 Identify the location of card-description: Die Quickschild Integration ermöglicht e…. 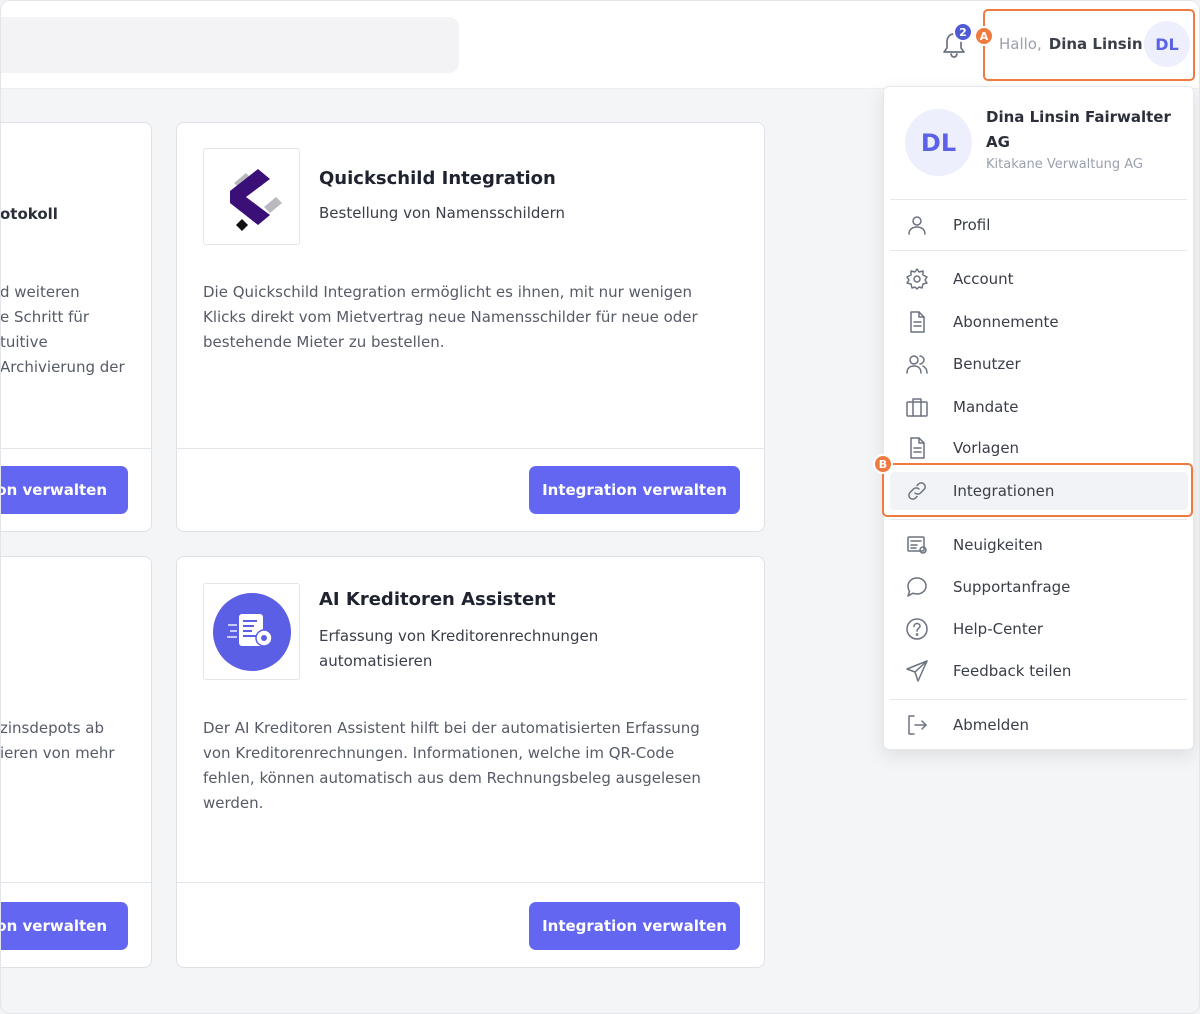
(473, 317).